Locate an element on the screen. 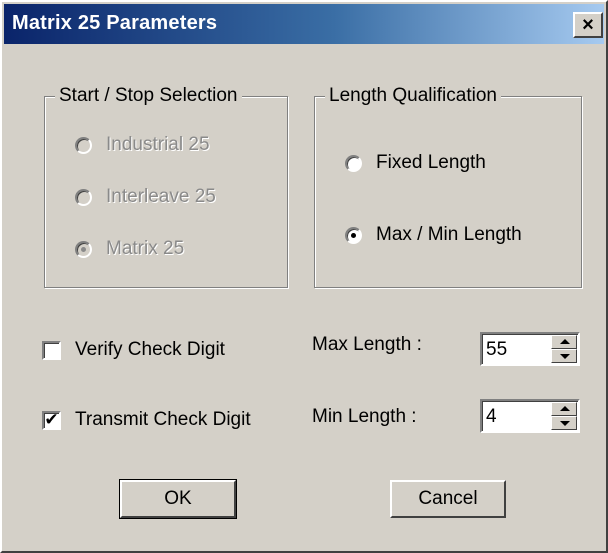 Image resolution: width=608 pixels, height=553 pixels. verify-check-digit-label: Verify Check Digit is located at coordinates (150, 349).